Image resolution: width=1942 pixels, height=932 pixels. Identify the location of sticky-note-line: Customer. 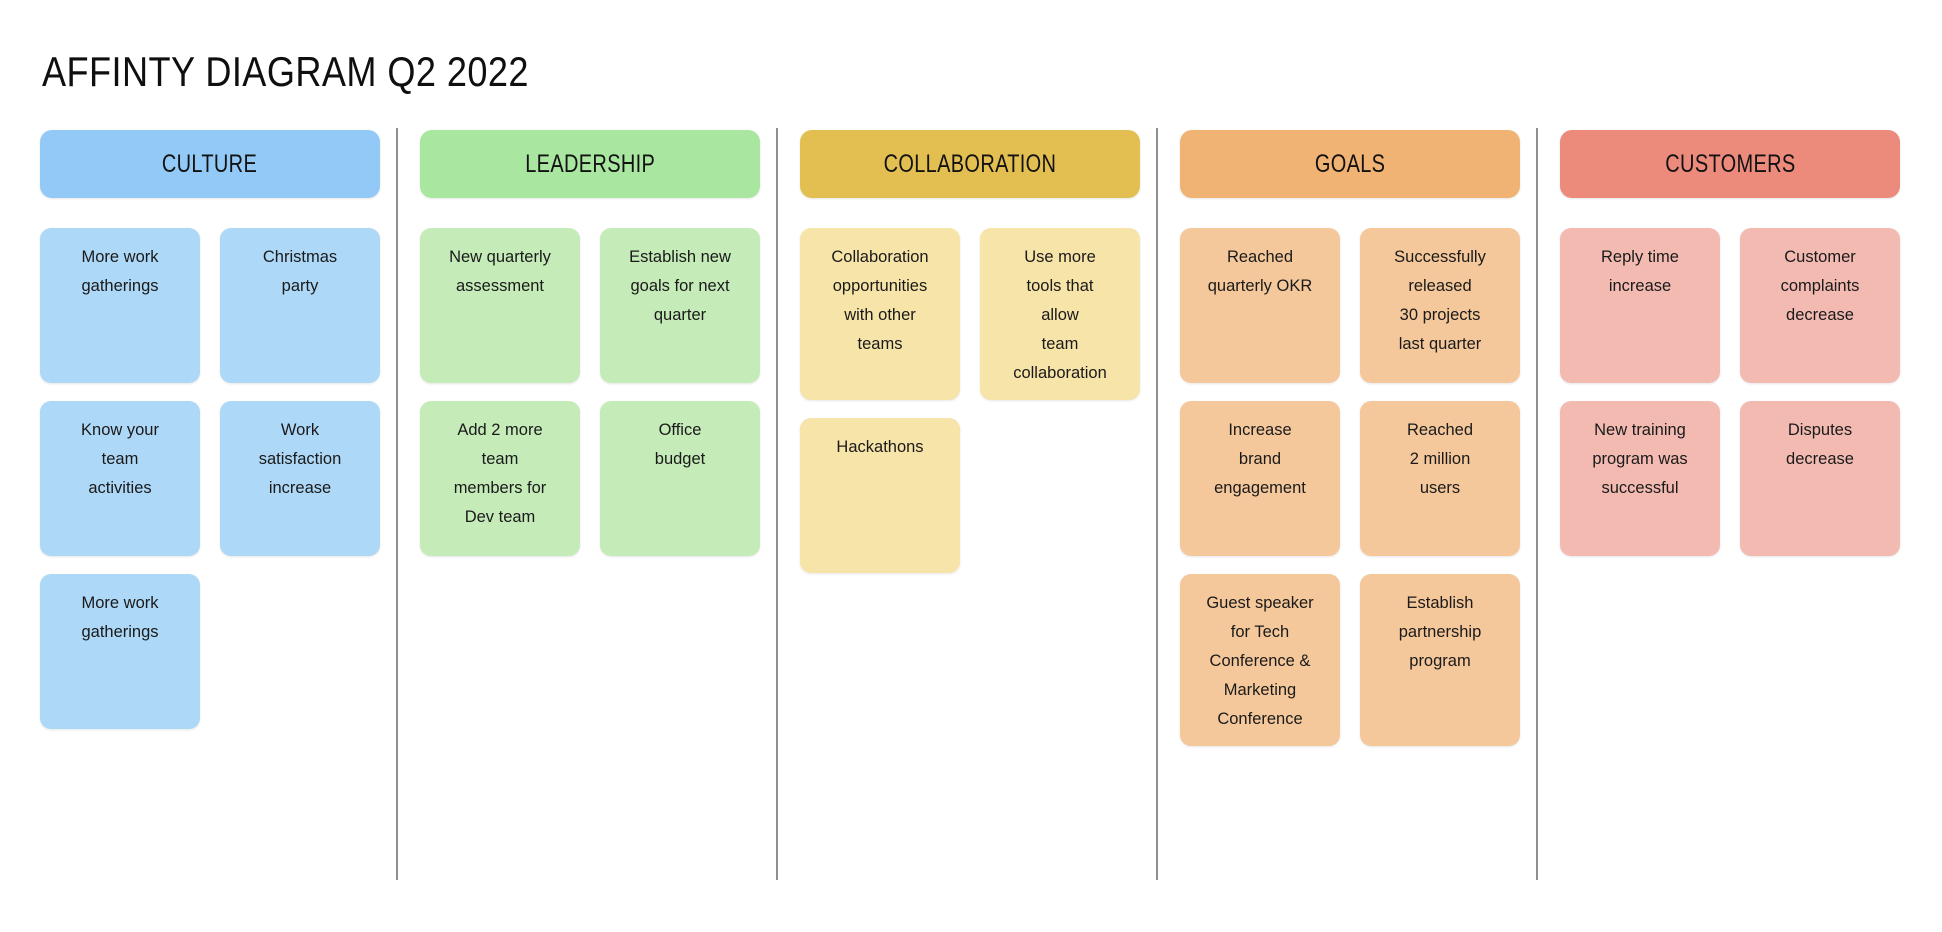
(1820, 257).